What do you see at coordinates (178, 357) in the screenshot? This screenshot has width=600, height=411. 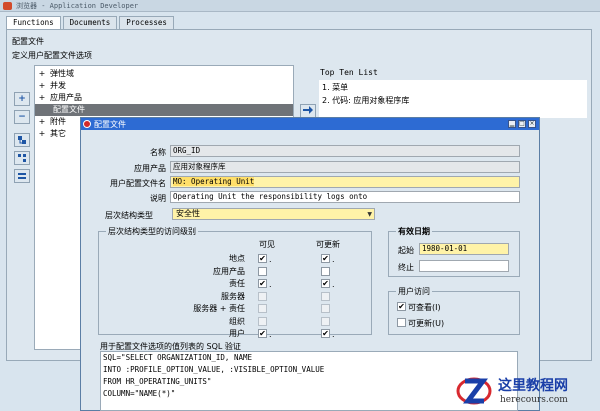 I see `sql-line: SQL="SELECT ORGANIZATION_ID, NAME` at bounding box center [178, 357].